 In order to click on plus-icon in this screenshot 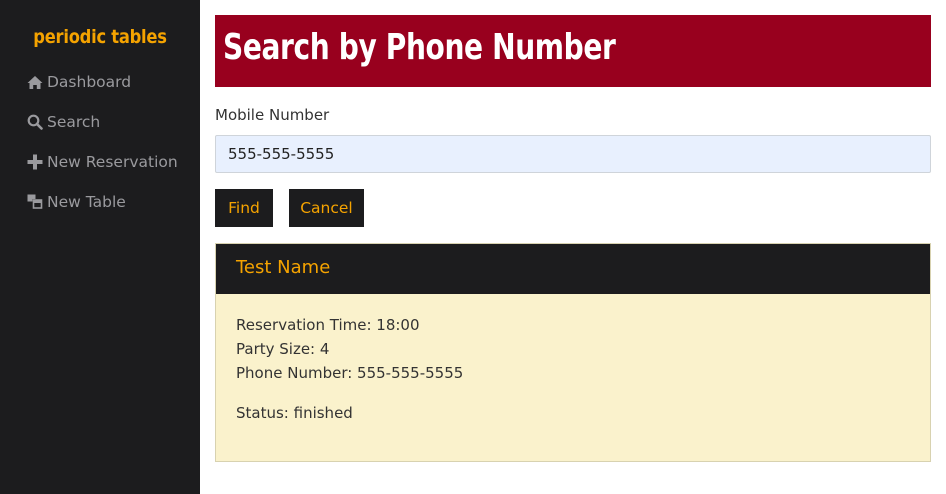, I will do `click(35, 162)`.